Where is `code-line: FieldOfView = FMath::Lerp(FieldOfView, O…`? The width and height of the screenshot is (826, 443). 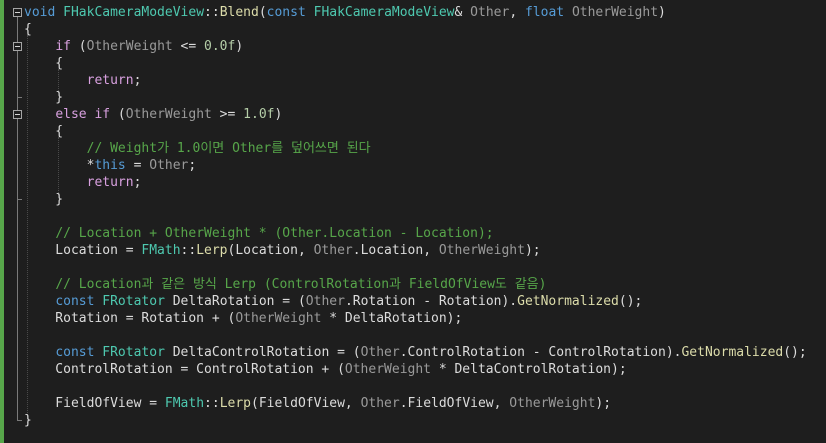
code-line: FieldOfView = FMath::Lerp(FieldOfView, O… is located at coordinates (425, 403).